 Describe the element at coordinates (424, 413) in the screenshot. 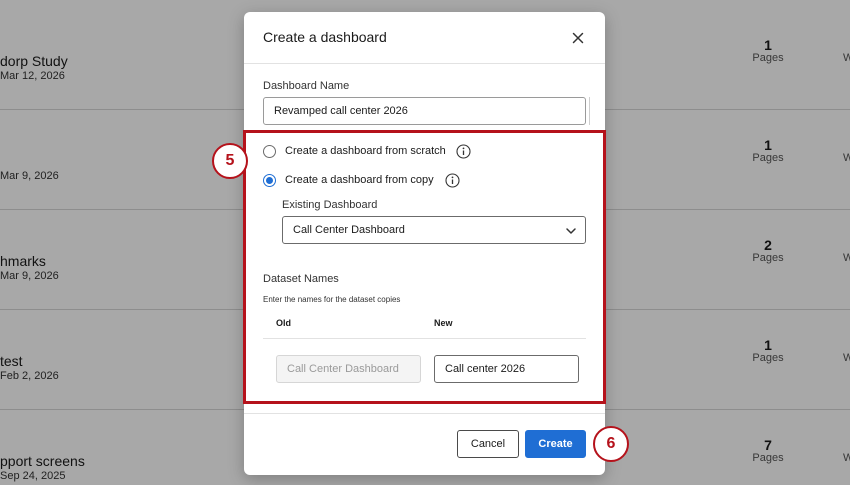

I see `dialog-footer-divider` at that location.